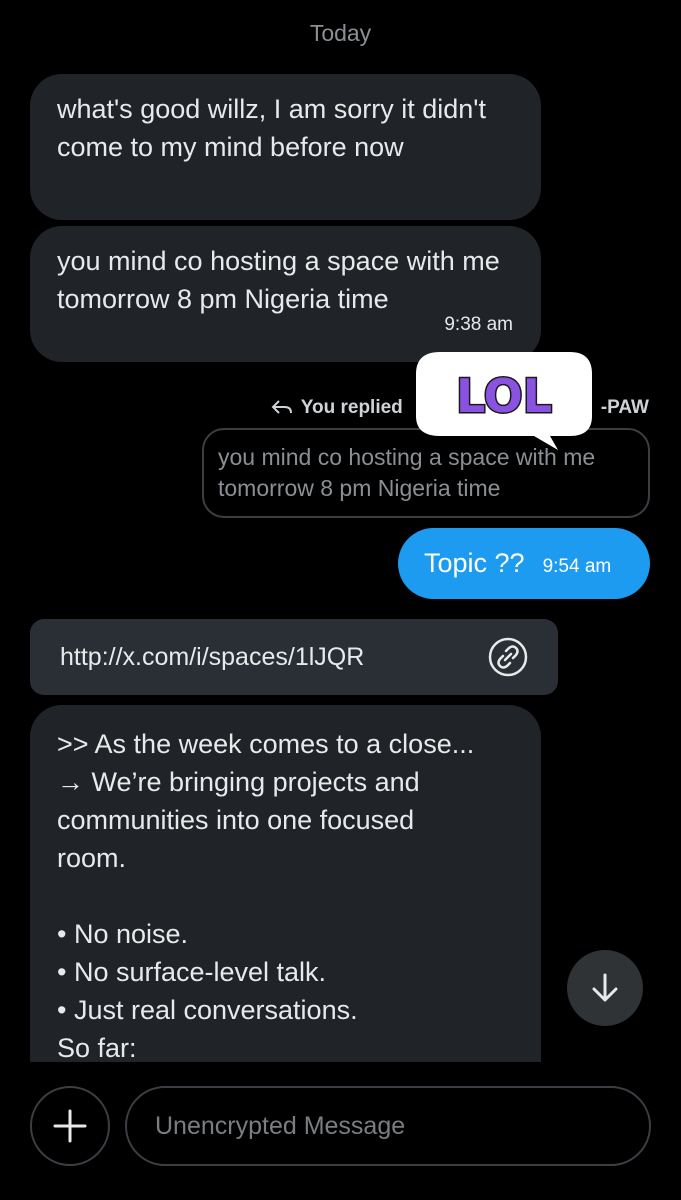 The image size is (681, 1200). What do you see at coordinates (238, 782) in the screenshot?
I see `message-line: → We’re bringing projects and` at bounding box center [238, 782].